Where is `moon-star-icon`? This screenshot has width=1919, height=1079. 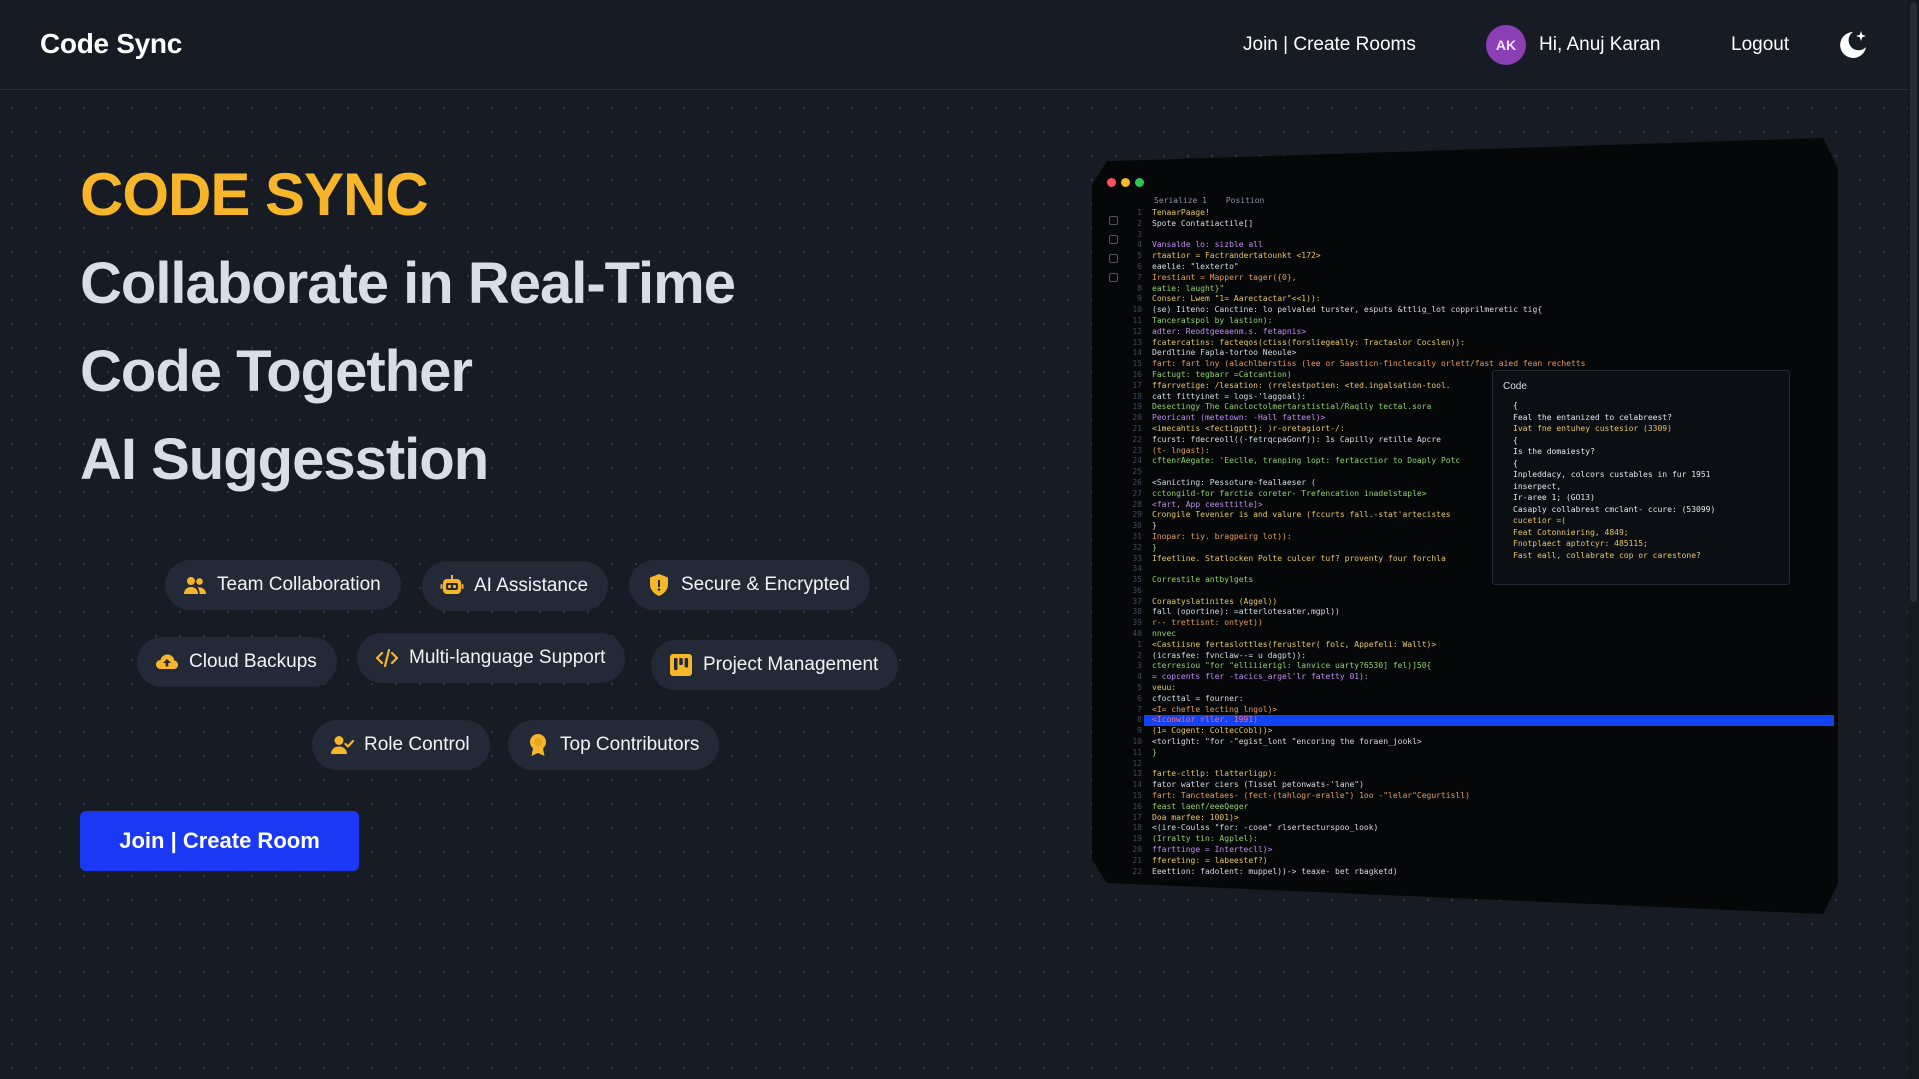
moon-star-icon is located at coordinates (1853, 45).